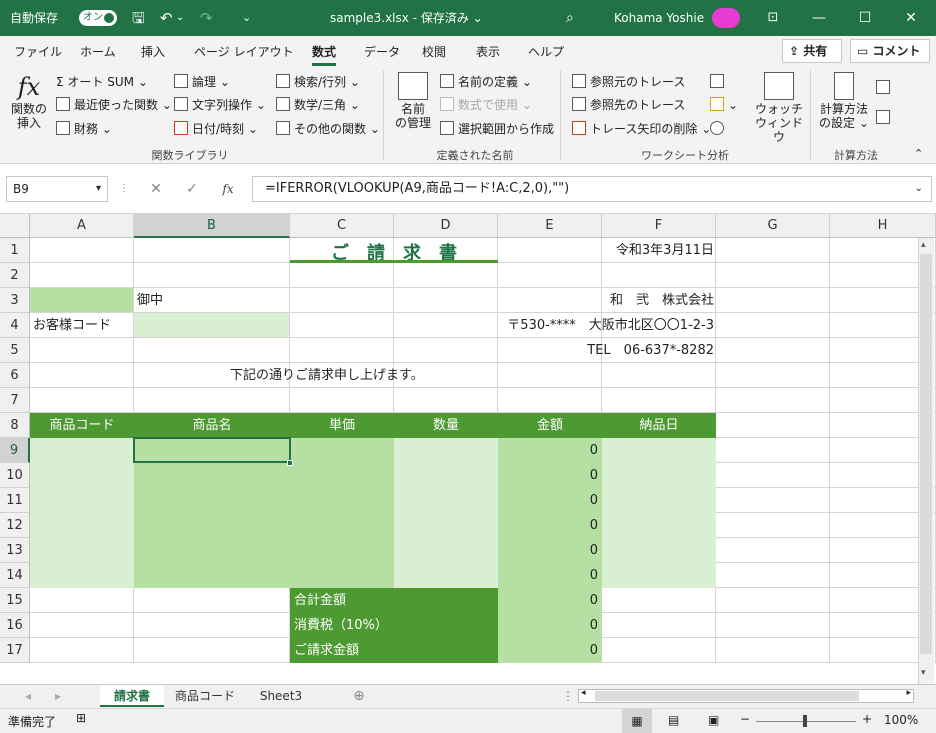 This screenshot has height=733, width=936. I want to click on tab-view: 表示, so click(488, 51).